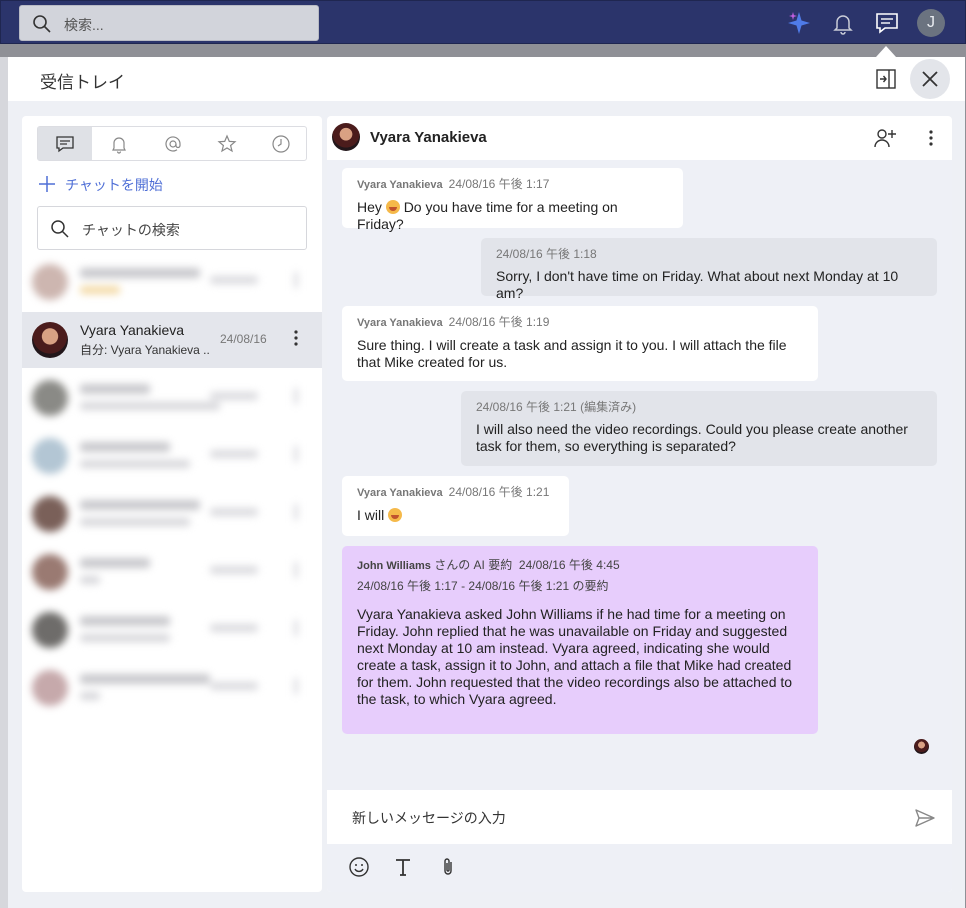 This screenshot has height=908, width=966. I want to click on tab-chats, so click(65, 143).